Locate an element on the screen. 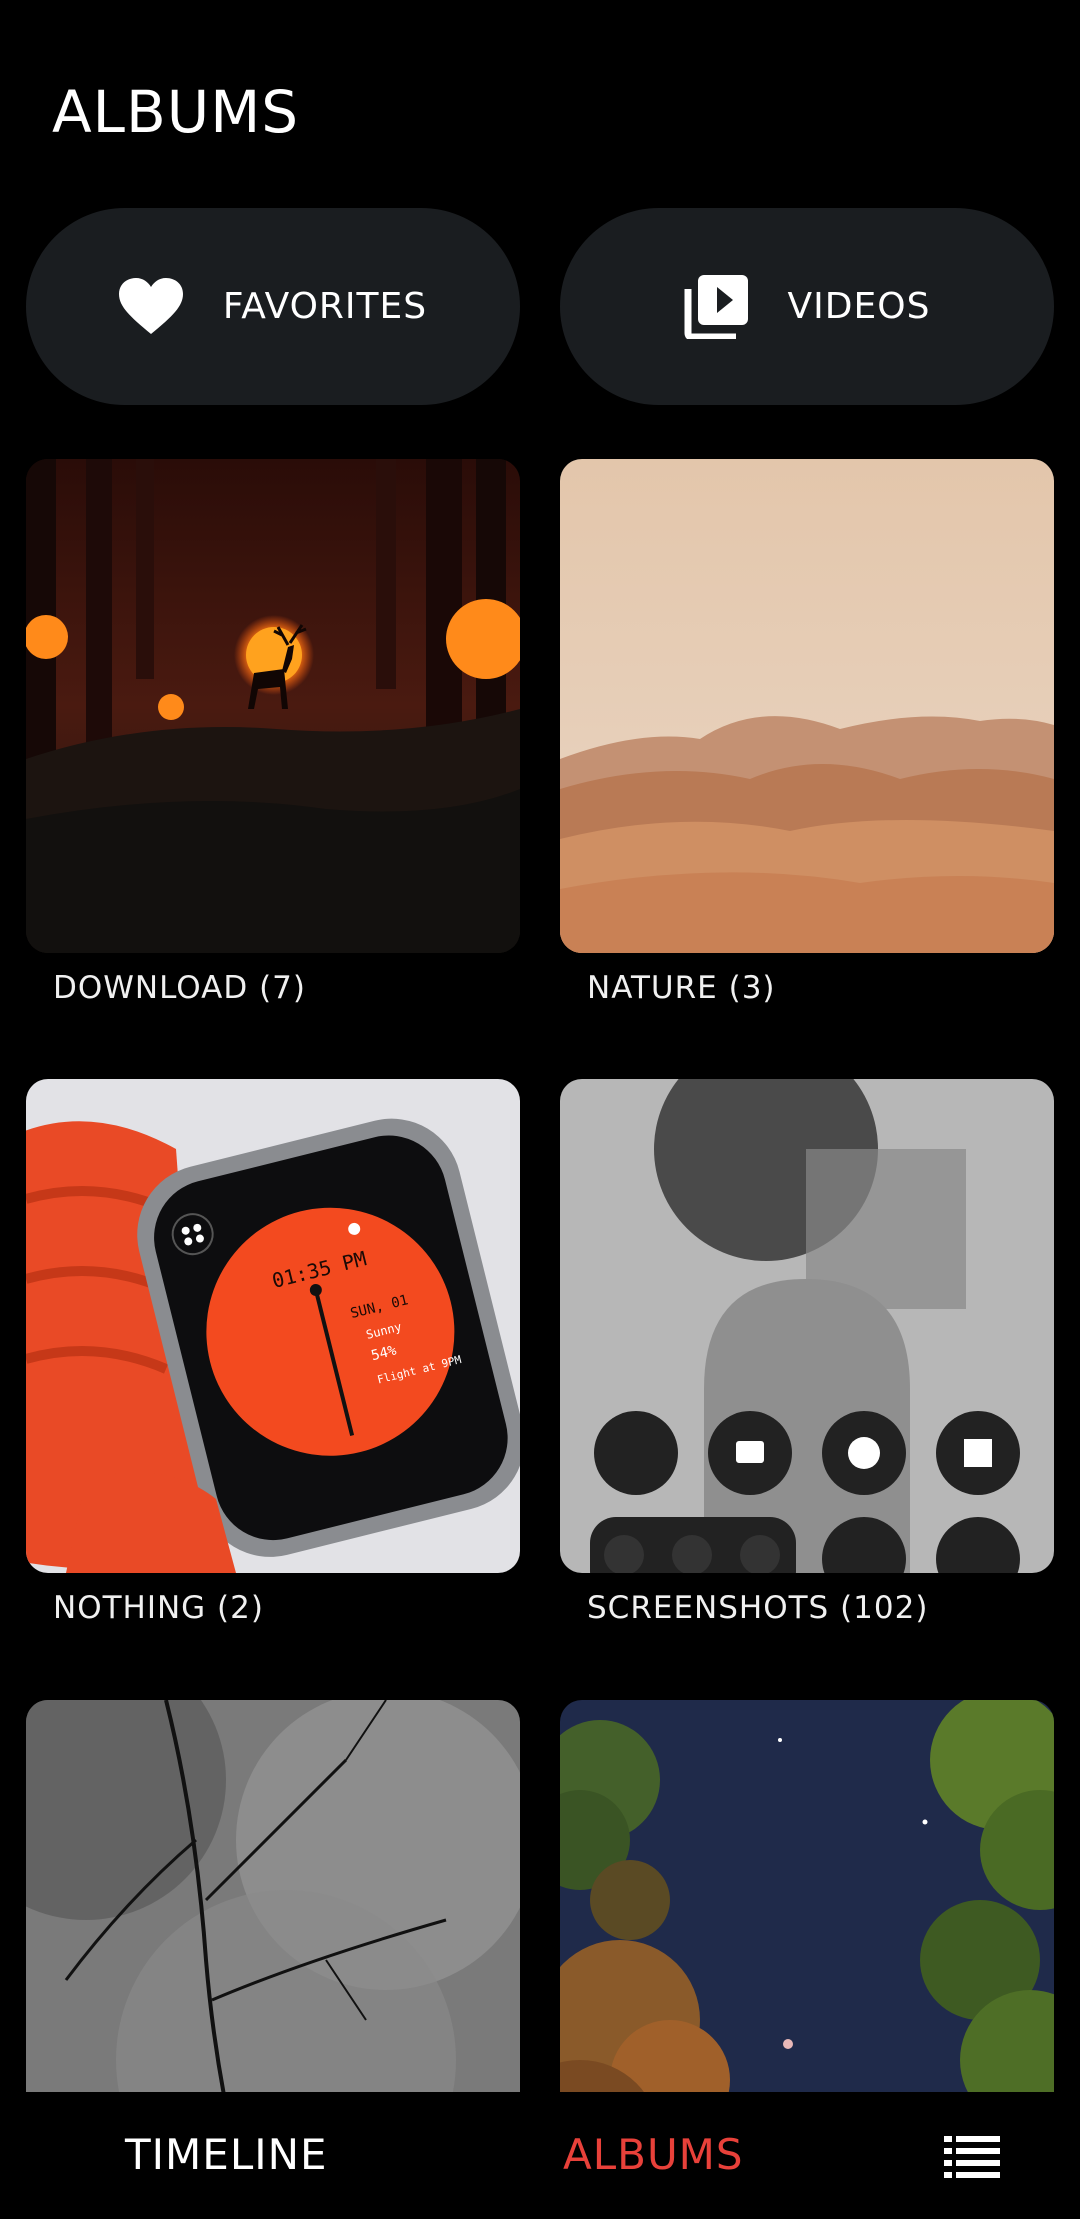 The image size is (1080, 2219). album-download-caption: DOWNLOAD (7) is located at coordinates (179, 988).